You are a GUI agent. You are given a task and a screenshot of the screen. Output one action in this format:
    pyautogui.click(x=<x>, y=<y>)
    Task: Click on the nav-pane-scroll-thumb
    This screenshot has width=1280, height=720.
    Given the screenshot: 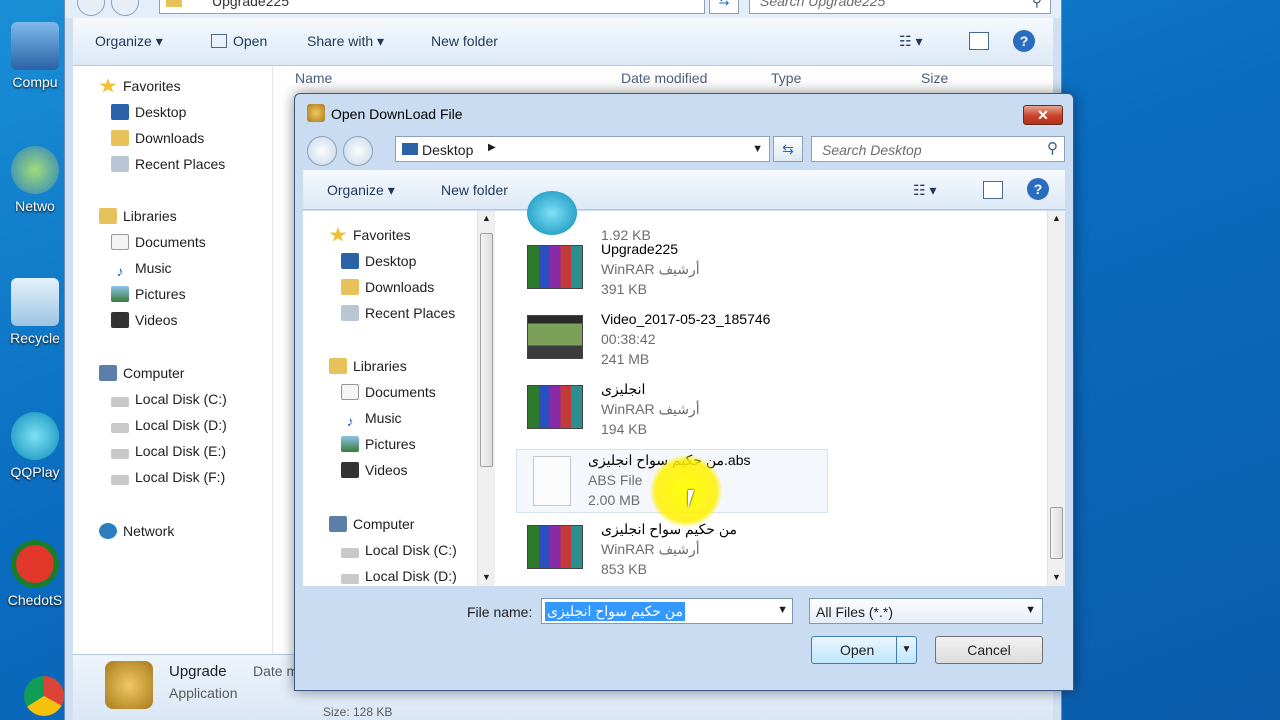 What is the action you would take?
    pyautogui.click(x=486, y=350)
    